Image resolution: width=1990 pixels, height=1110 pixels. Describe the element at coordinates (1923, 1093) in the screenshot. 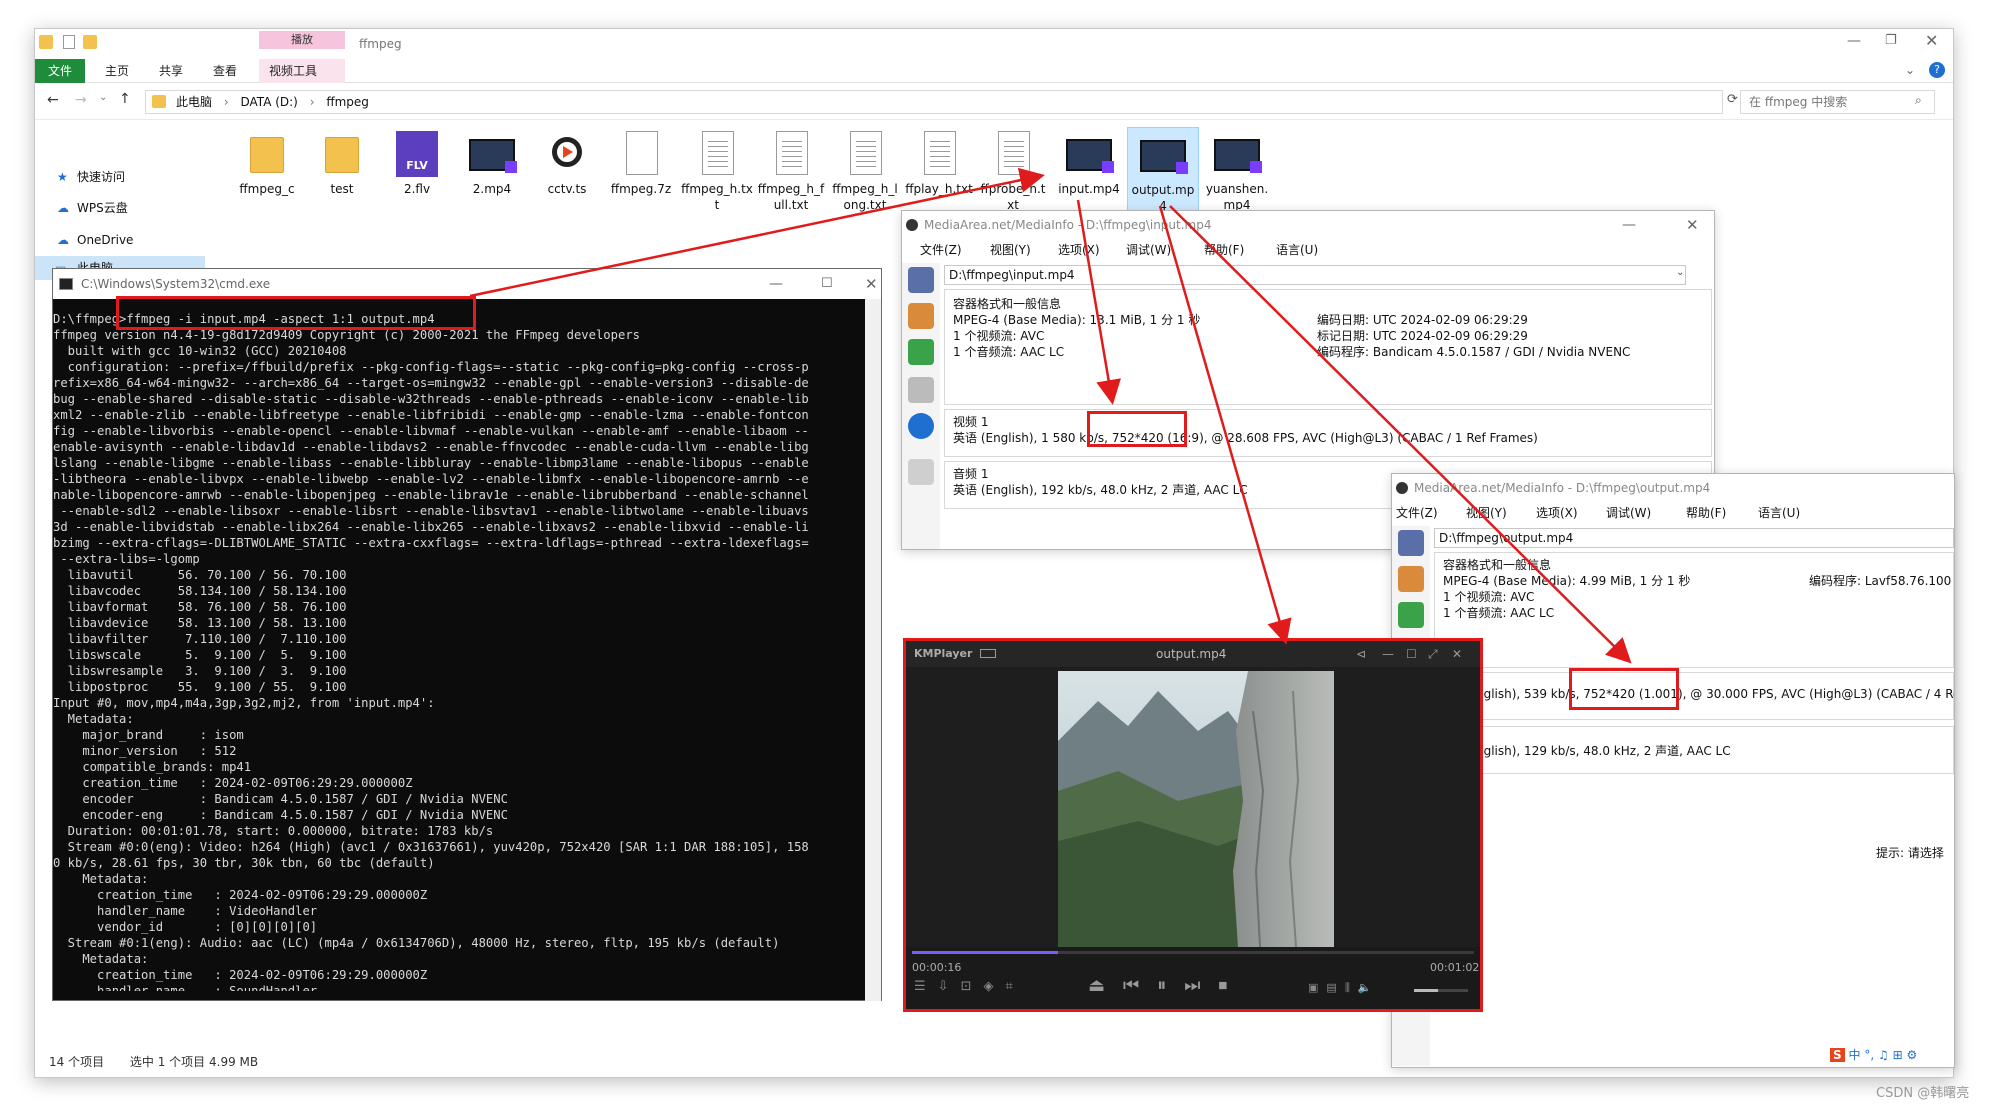

I see `watermark: CSDN @韩曙亮` at that location.